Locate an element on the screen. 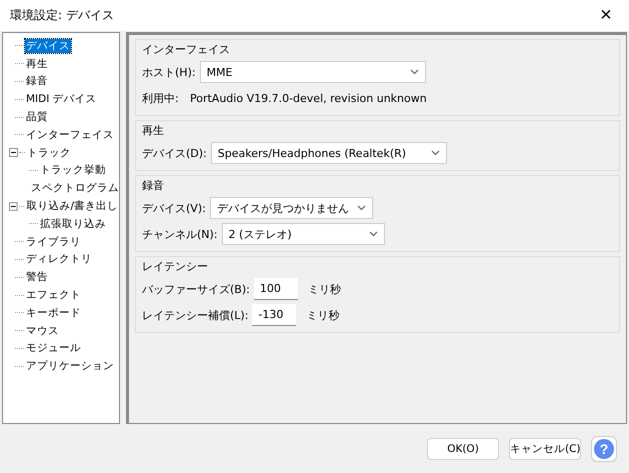  tree-item: トラック挙動 is located at coordinates (73, 170).